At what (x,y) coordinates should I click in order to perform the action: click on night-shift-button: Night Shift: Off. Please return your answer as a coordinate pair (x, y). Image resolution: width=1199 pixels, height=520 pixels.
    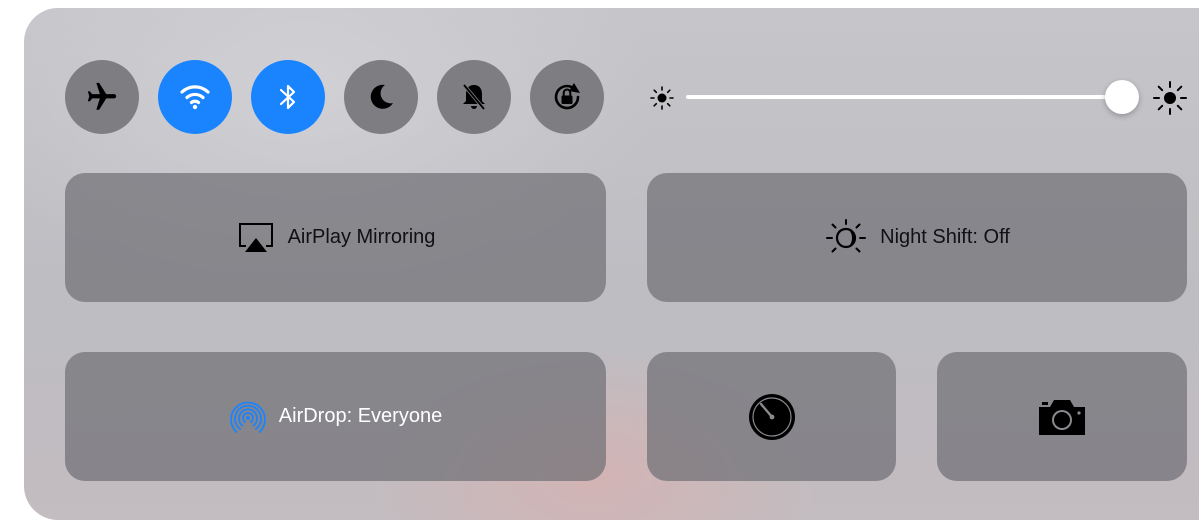
    Looking at the image, I should click on (917, 237).